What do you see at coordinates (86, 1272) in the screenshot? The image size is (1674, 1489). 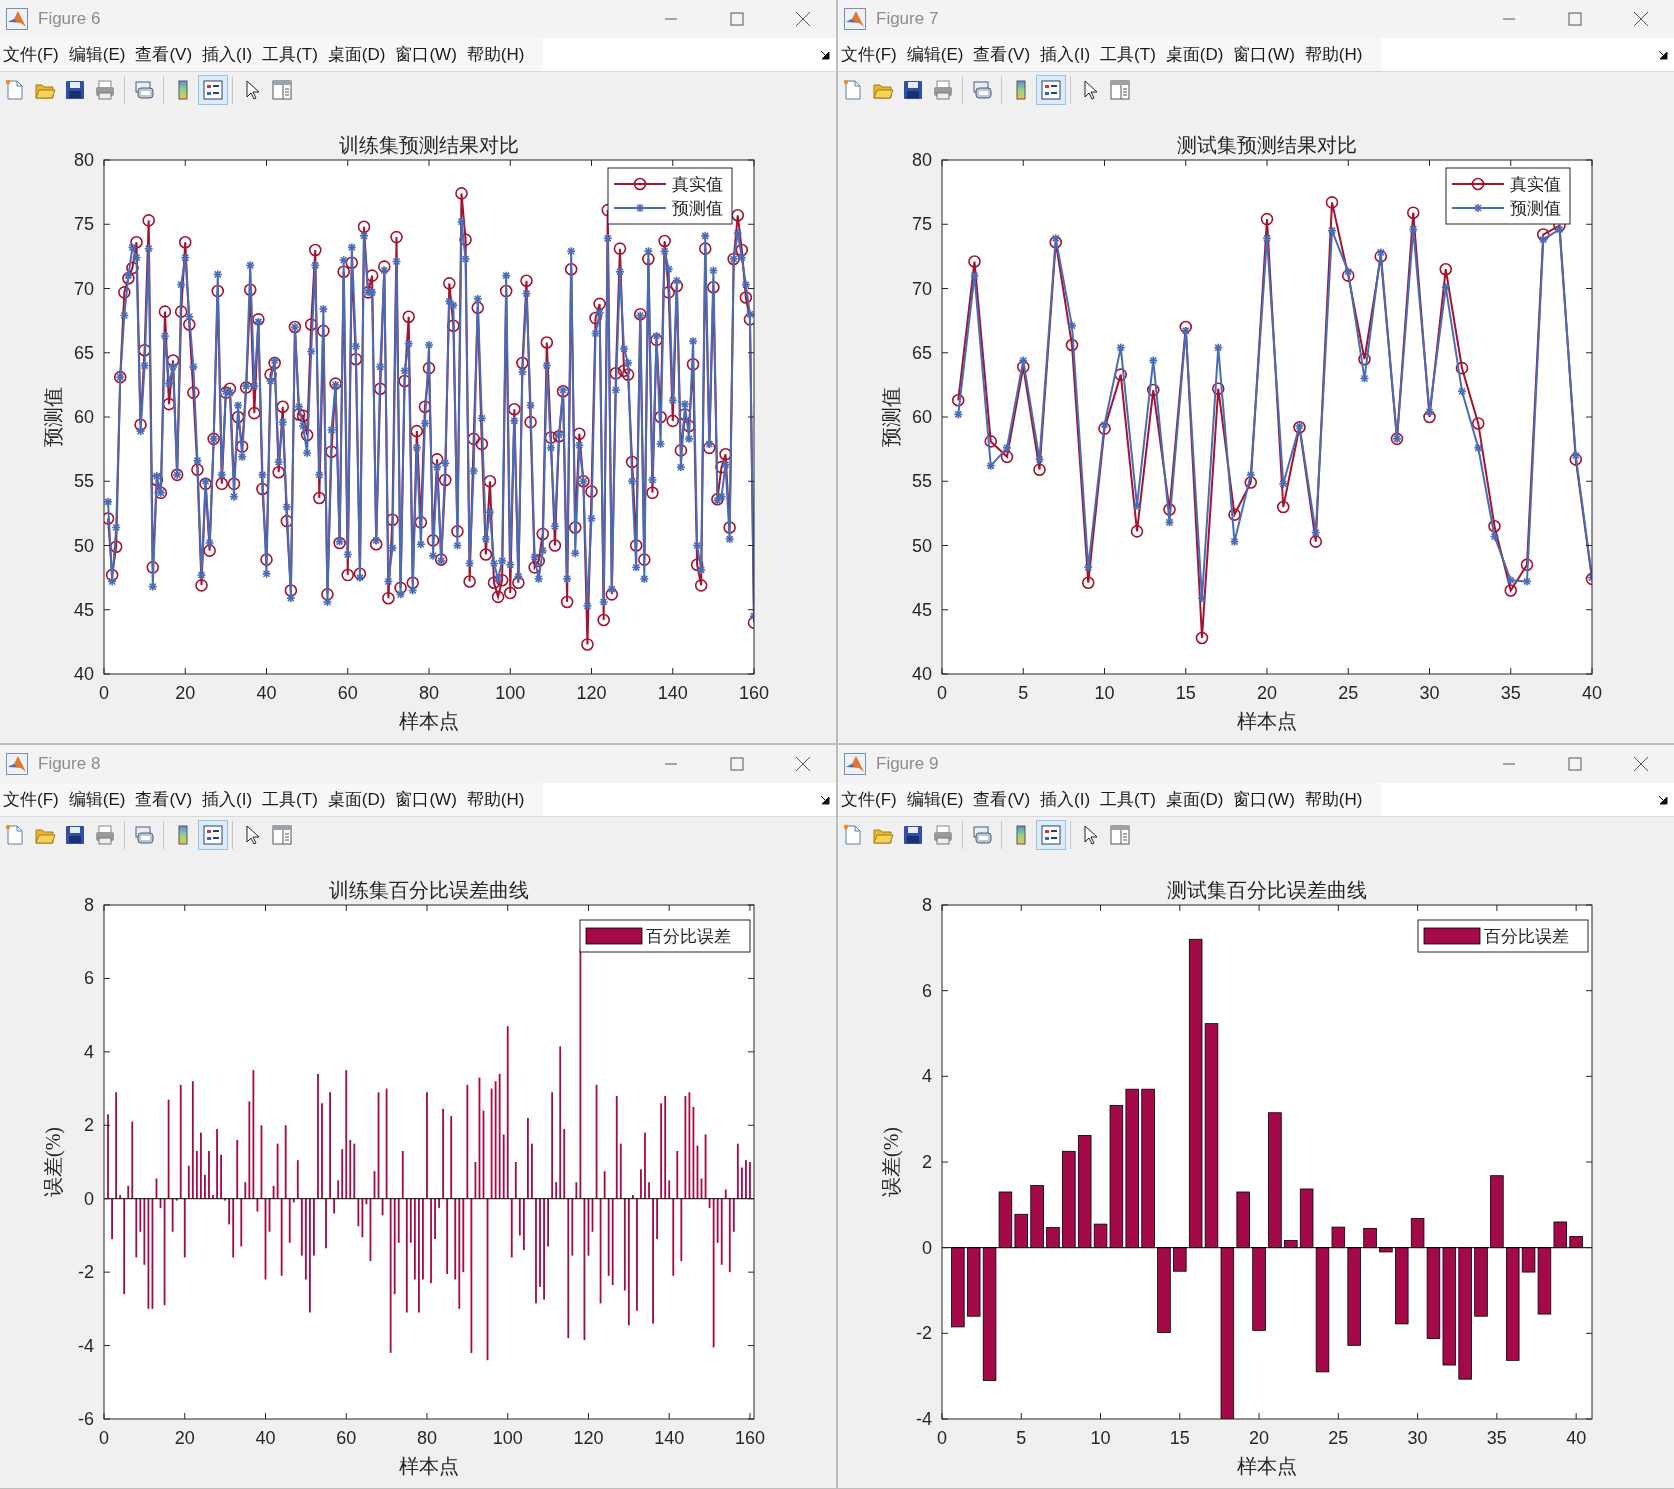 I see `tick-label: -2` at bounding box center [86, 1272].